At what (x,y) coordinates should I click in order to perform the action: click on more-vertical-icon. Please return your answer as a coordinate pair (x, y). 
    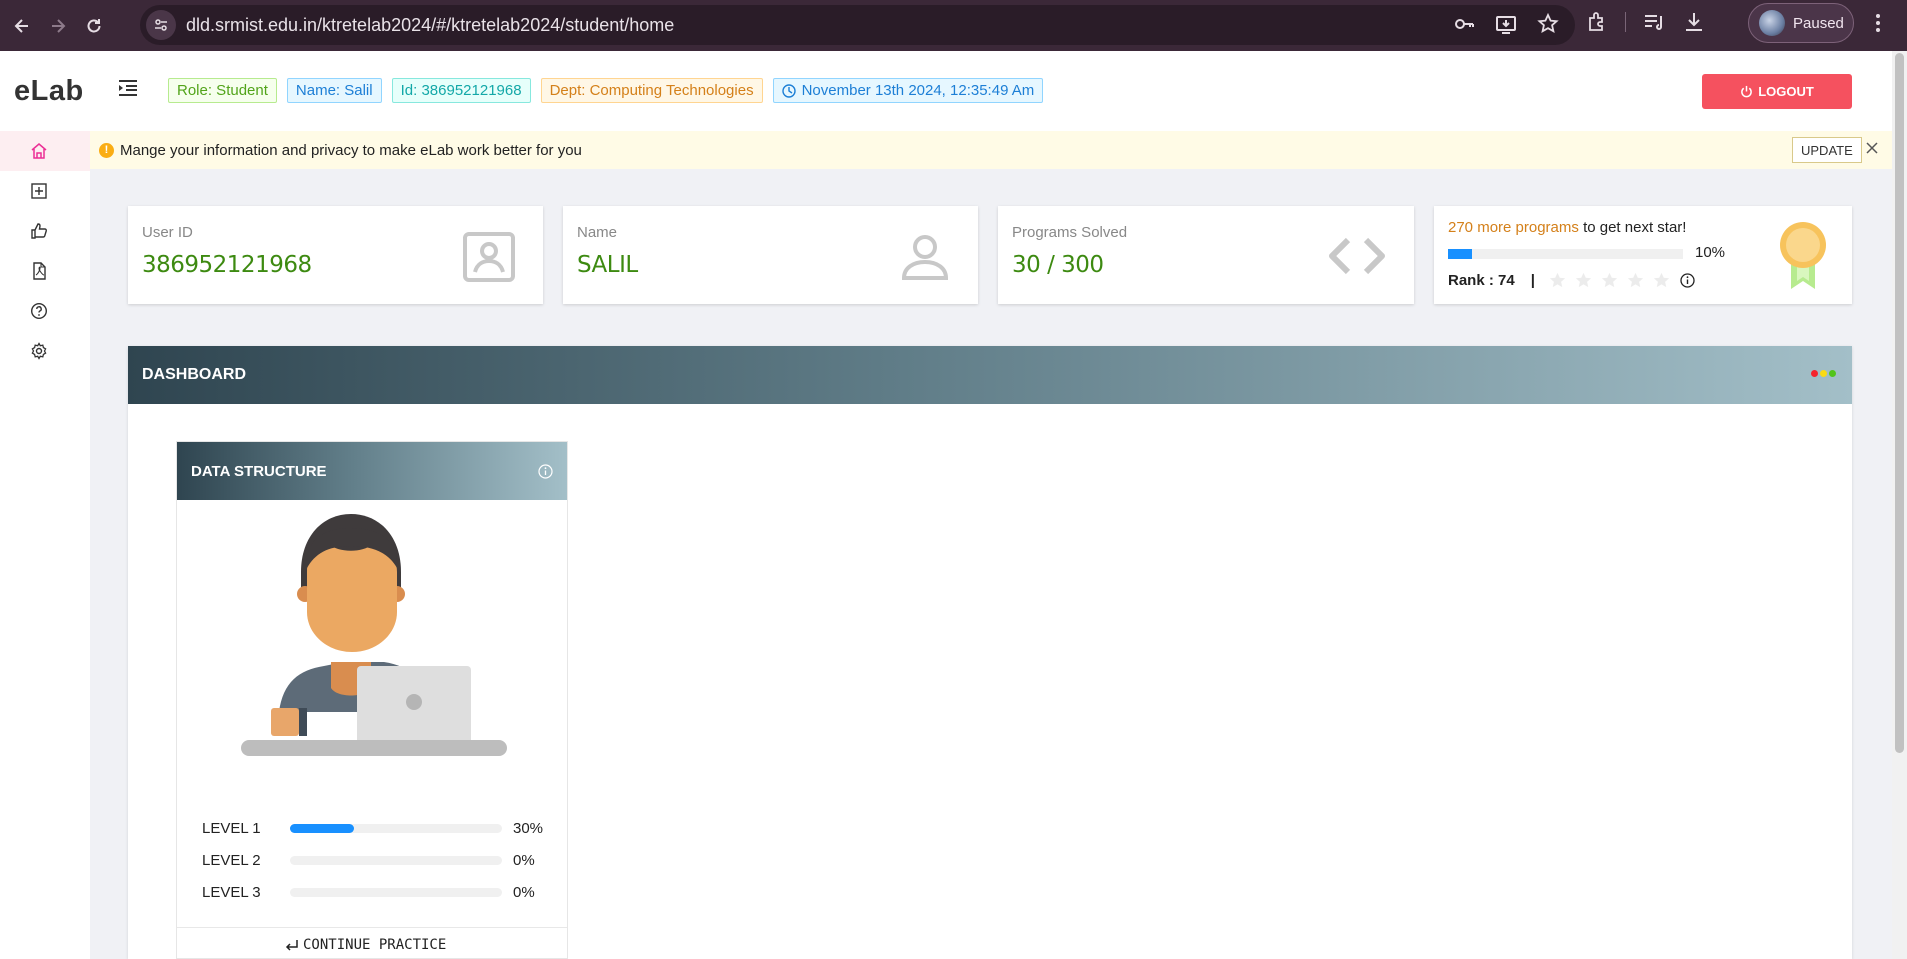
    Looking at the image, I should click on (1878, 23).